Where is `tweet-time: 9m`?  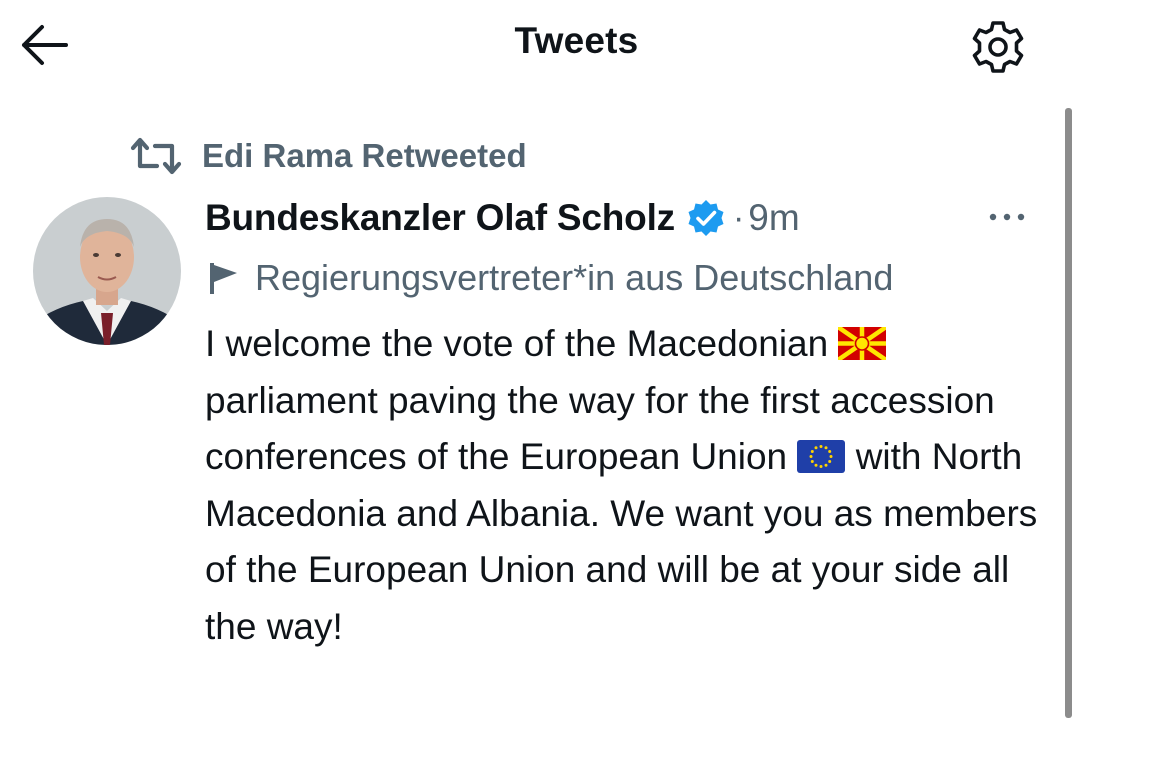
tweet-time: 9m is located at coordinates (773, 218).